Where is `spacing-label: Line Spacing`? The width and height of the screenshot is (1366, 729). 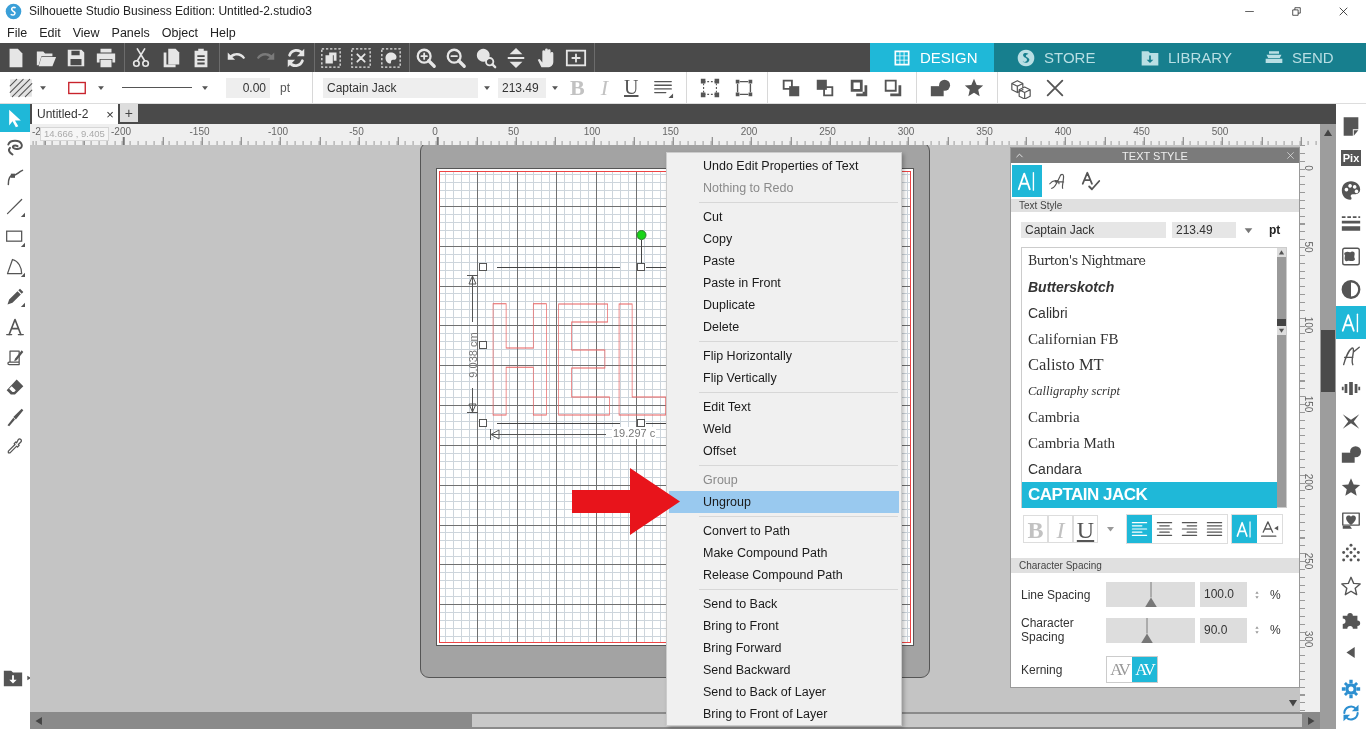
spacing-label: Line Spacing is located at coordinates (1056, 594).